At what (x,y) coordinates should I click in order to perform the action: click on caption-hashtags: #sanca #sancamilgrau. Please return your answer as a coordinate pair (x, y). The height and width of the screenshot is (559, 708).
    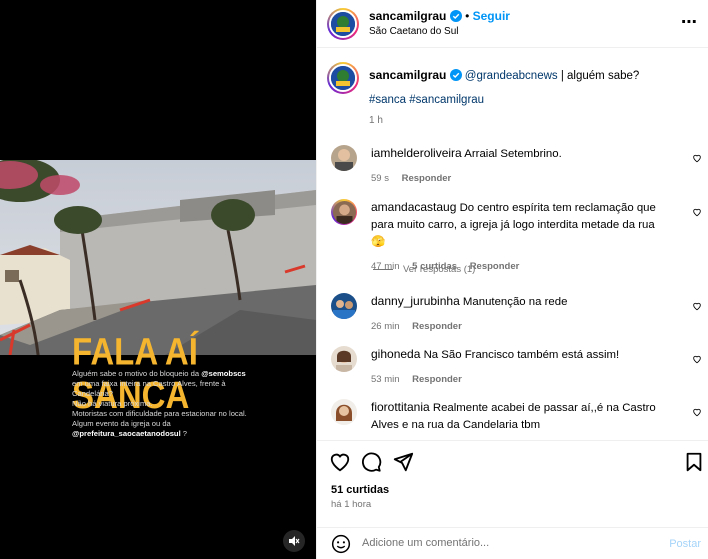
    Looking at the image, I should click on (426, 100).